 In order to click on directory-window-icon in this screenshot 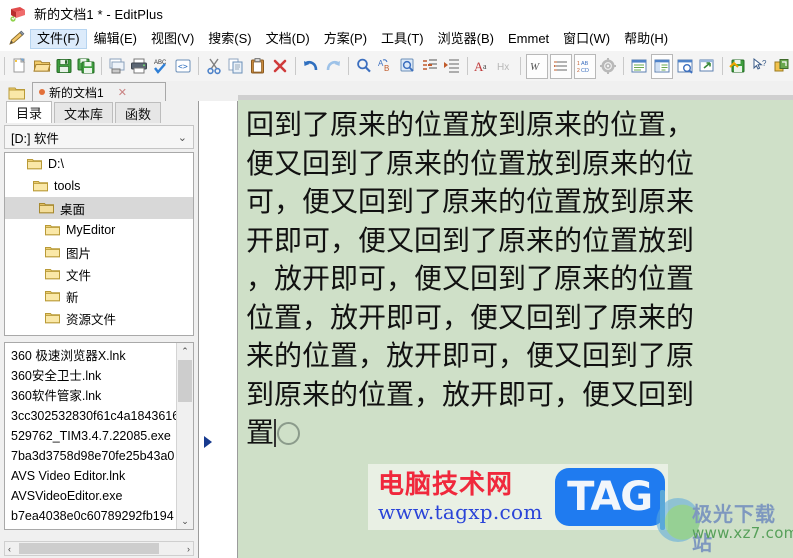, I will do `click(662, 66)`.